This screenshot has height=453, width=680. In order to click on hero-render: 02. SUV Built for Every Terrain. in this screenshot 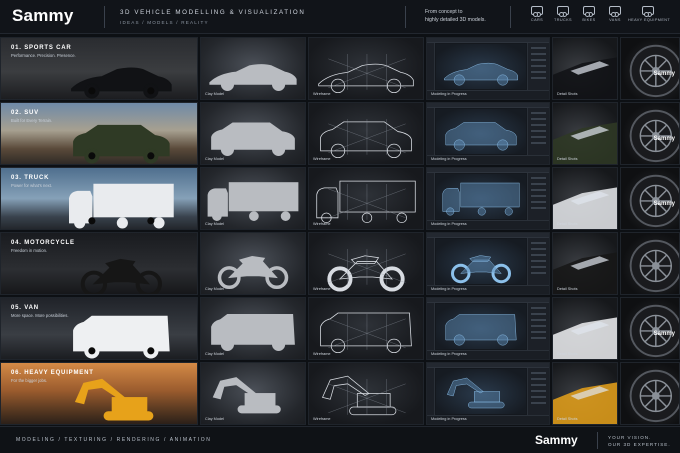, I will do `click(99, 133)`.